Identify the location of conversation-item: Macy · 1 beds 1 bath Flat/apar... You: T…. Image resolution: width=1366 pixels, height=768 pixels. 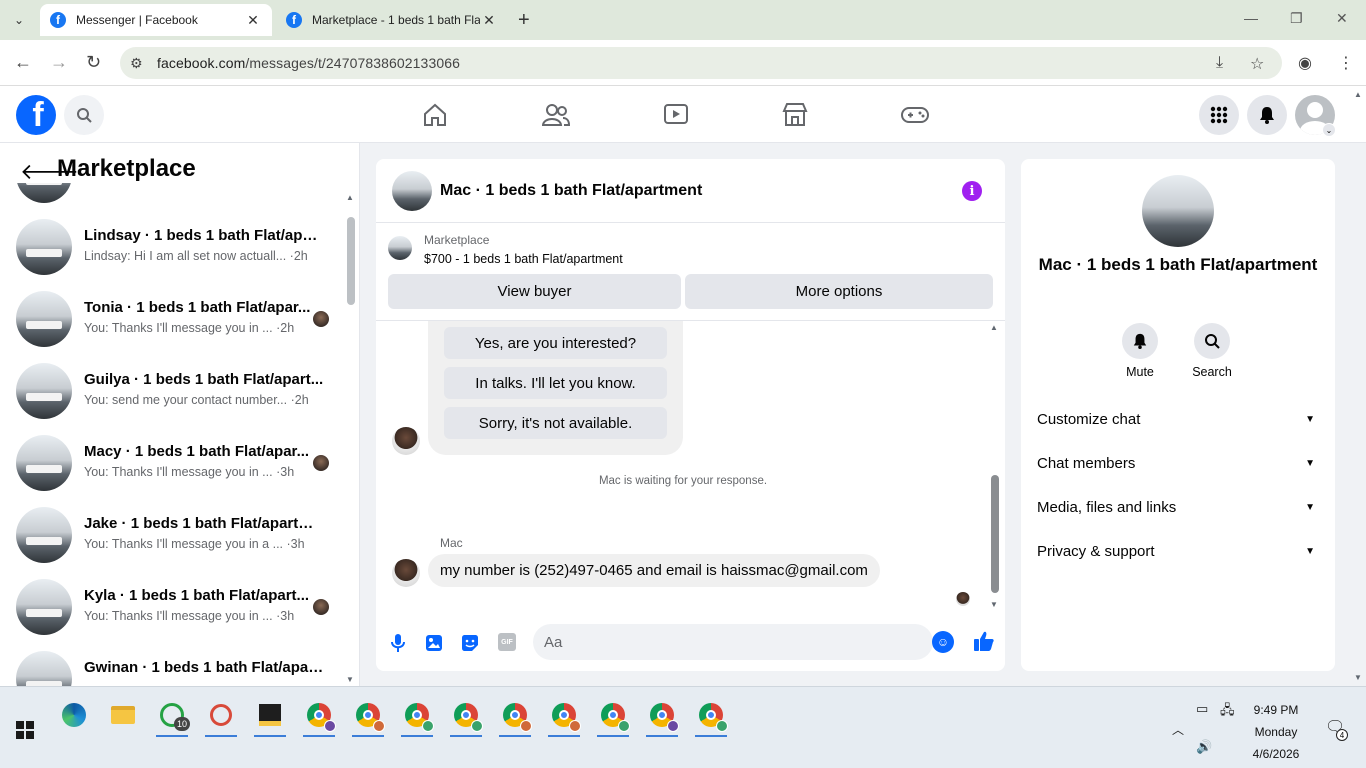
(171, 471).